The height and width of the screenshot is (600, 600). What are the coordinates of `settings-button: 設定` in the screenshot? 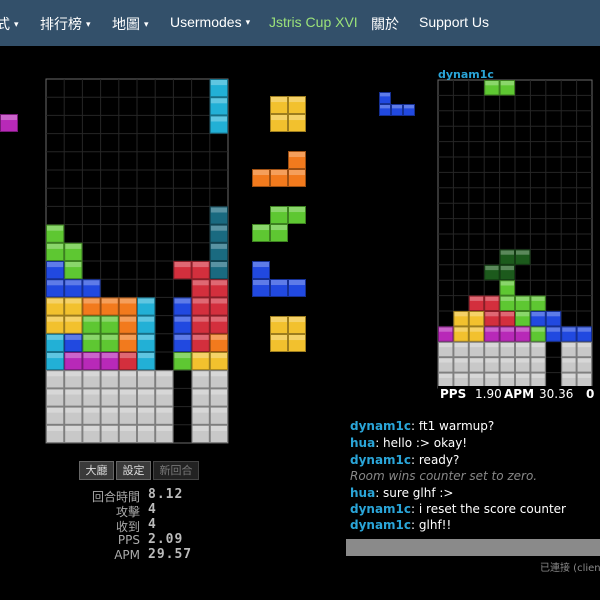 It's located at (133, 470).